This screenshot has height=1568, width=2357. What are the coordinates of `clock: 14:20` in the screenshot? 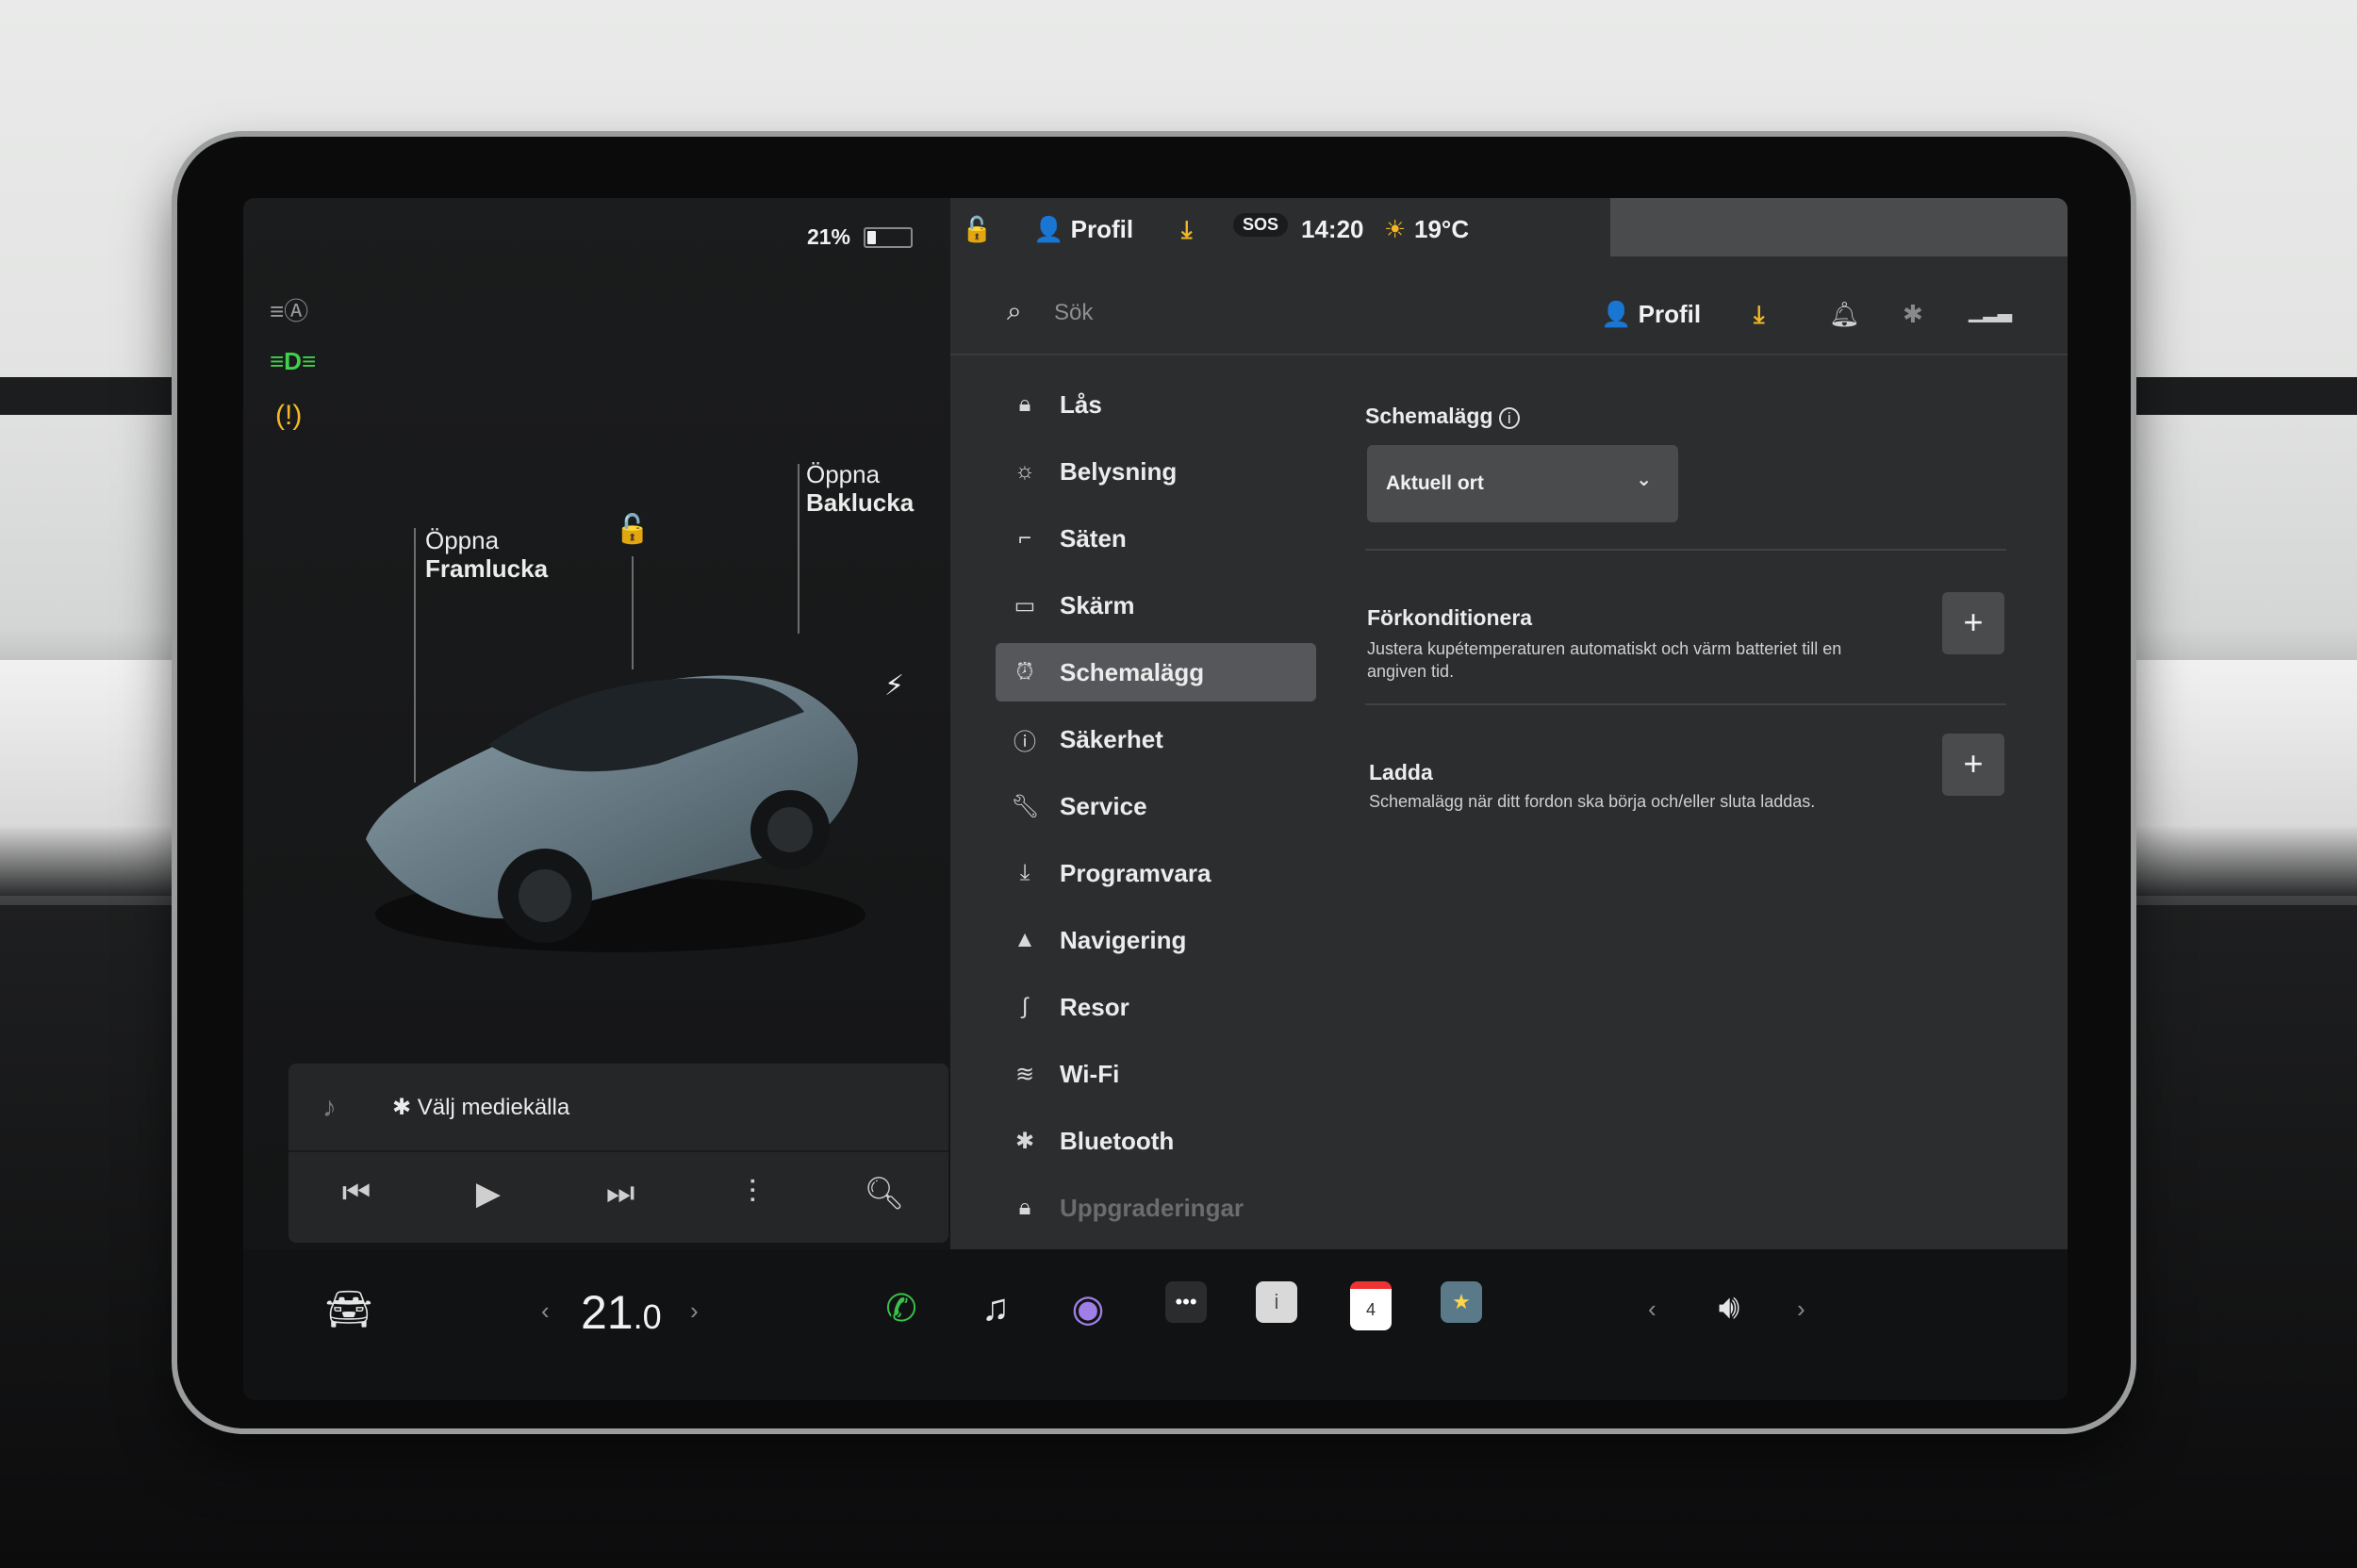 It's located at (1332, 229).